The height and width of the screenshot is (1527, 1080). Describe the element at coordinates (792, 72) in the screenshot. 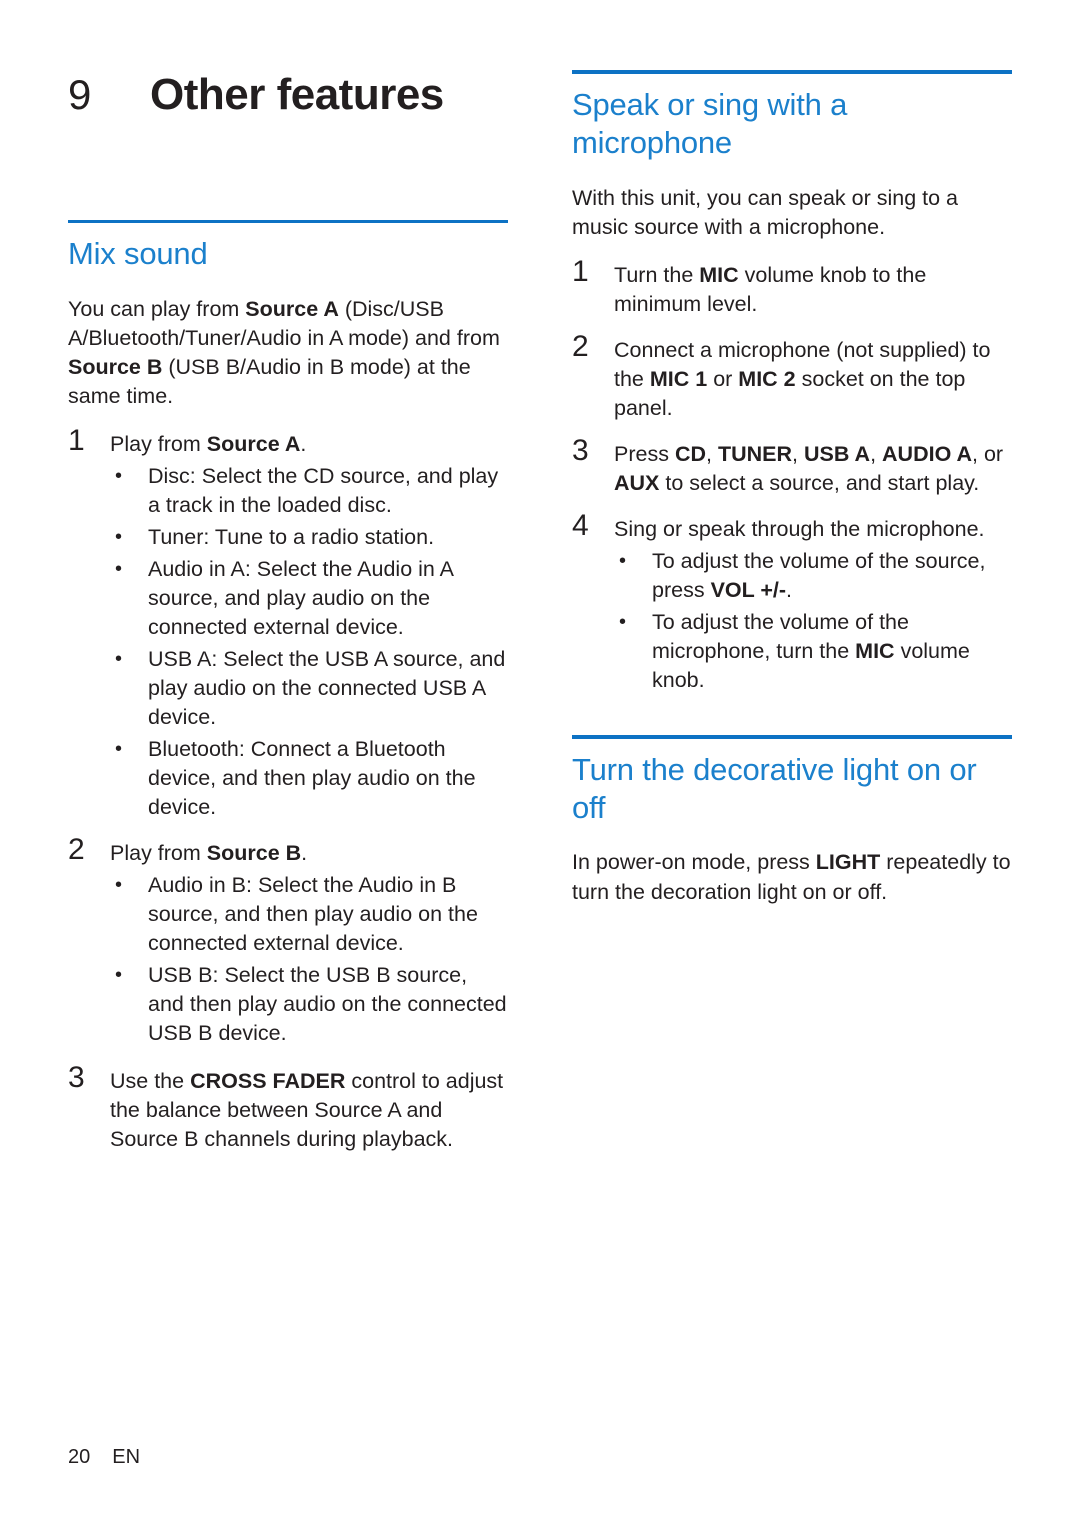

I see `section-rule-microphone` at that location.